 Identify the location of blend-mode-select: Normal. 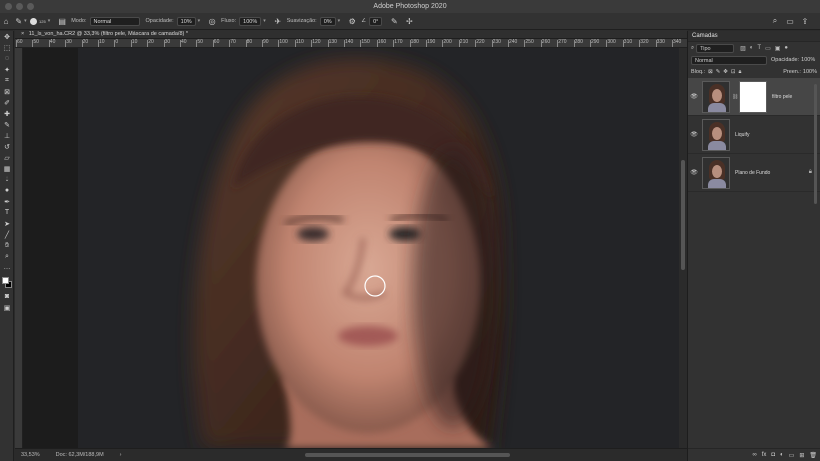
(729, 60).